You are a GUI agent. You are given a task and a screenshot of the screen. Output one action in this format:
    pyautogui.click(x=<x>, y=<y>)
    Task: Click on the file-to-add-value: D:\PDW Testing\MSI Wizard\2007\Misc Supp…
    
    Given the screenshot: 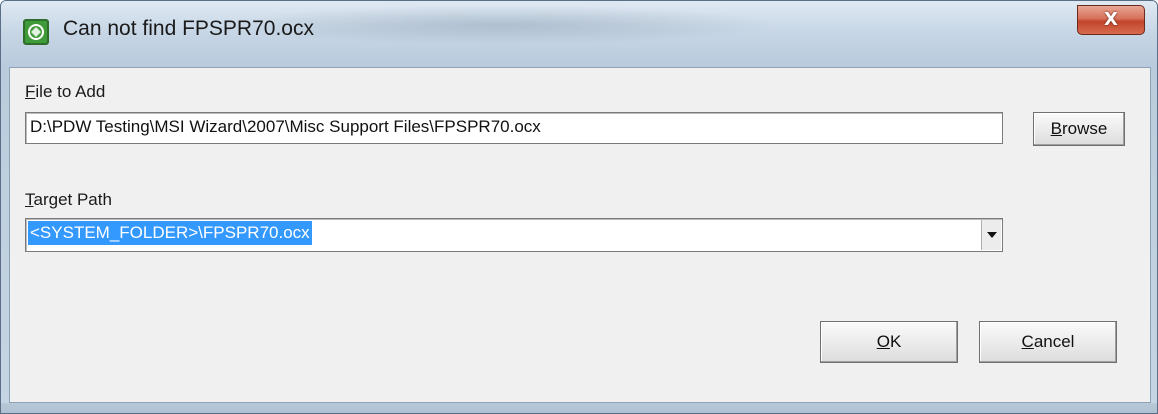 What is the action you would take?
    pyautogui.click(x=285, y=126)
    